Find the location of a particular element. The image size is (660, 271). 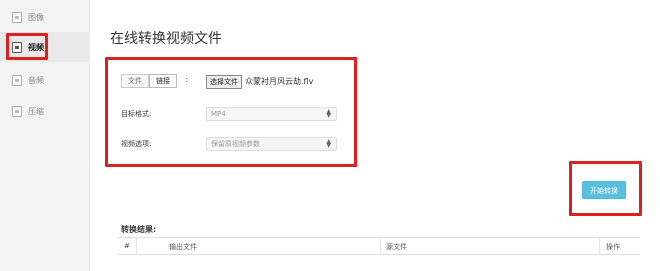

sidebar-item-image: 图像 is located at coordinates (45, 17).